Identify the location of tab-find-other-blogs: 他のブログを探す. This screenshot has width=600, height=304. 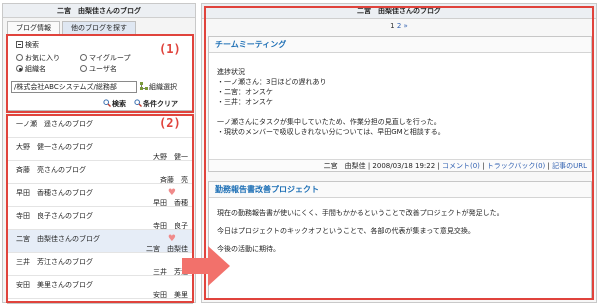
(99, 28).